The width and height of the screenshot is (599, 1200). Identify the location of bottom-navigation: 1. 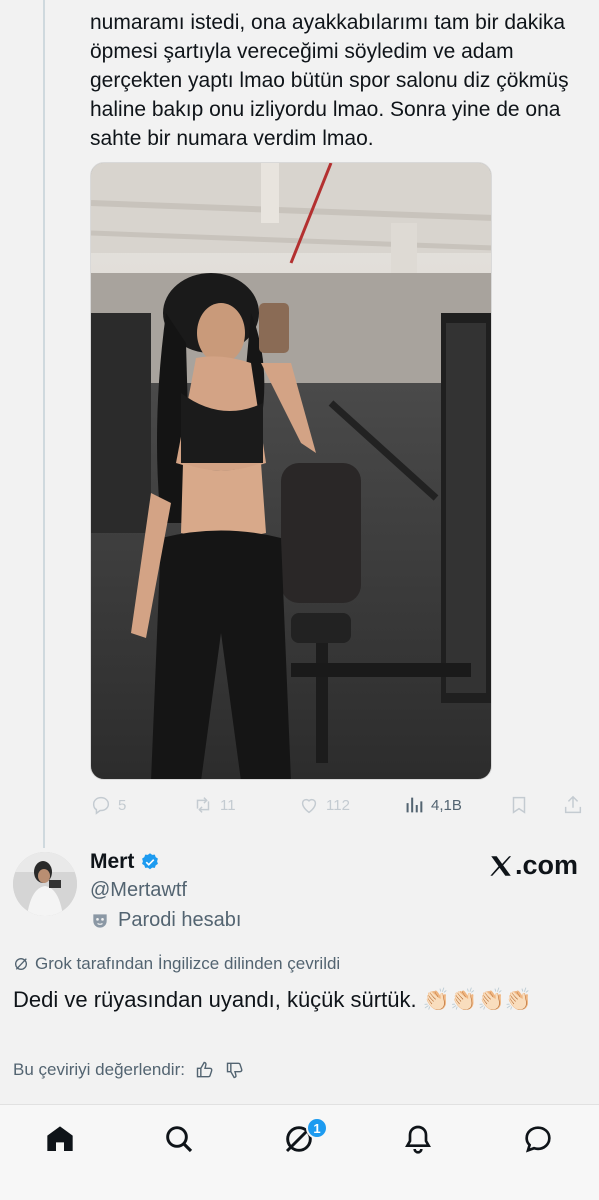
(299, 1152).